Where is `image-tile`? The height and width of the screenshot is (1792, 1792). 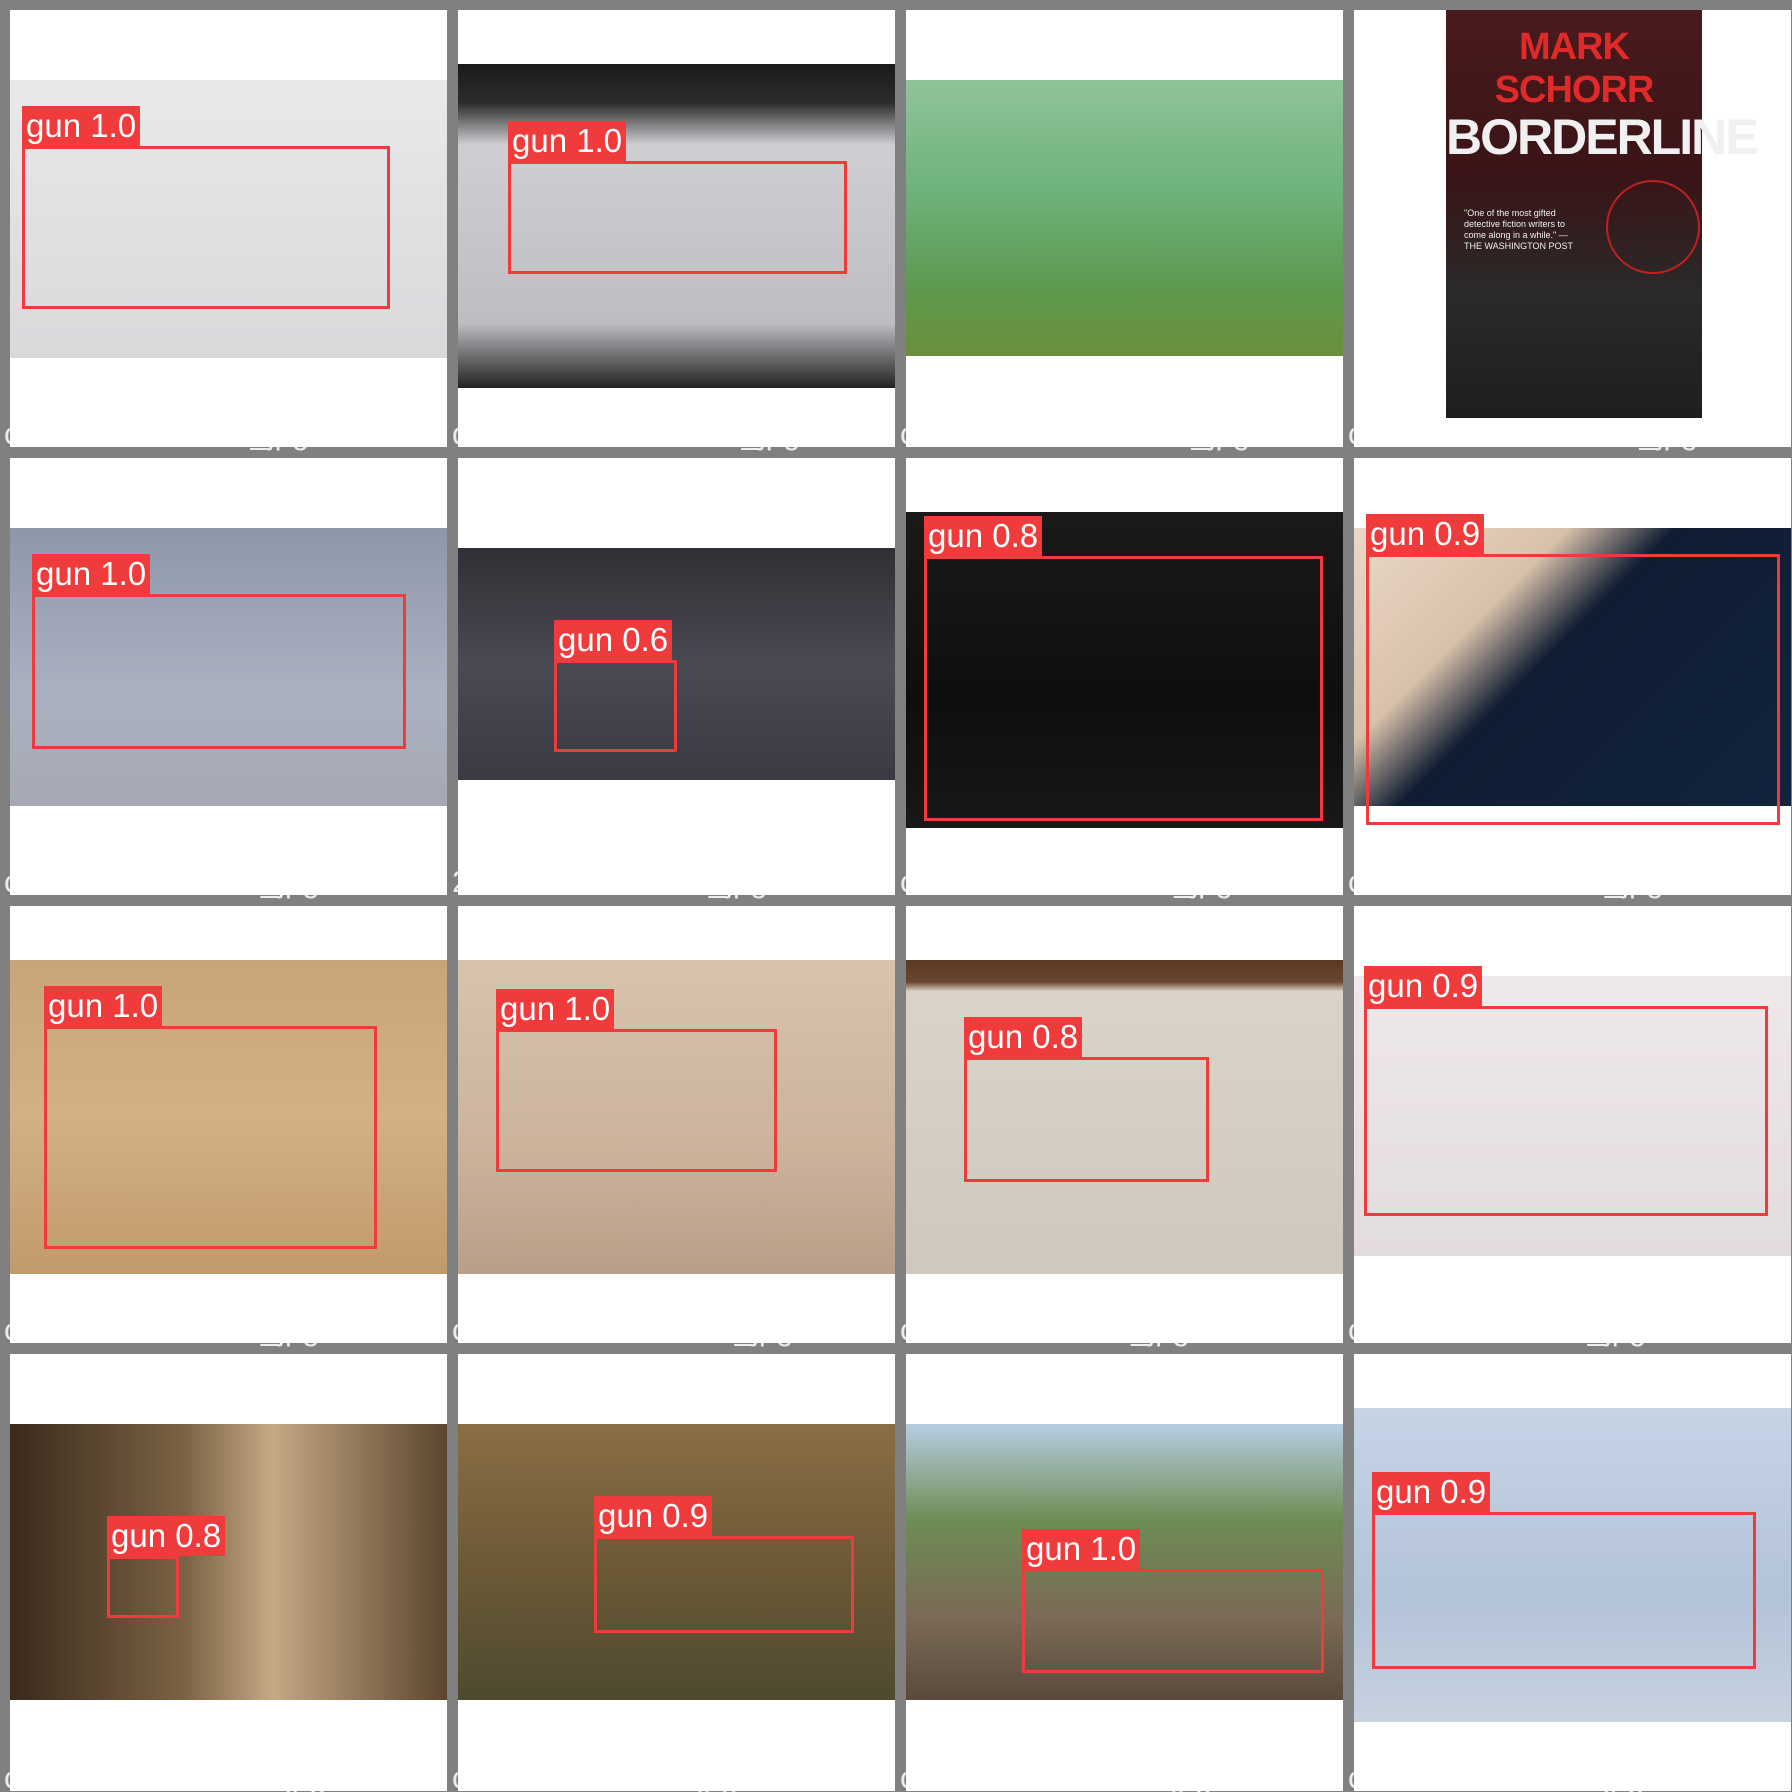 image-tile is located at coordinates (1124, 228).